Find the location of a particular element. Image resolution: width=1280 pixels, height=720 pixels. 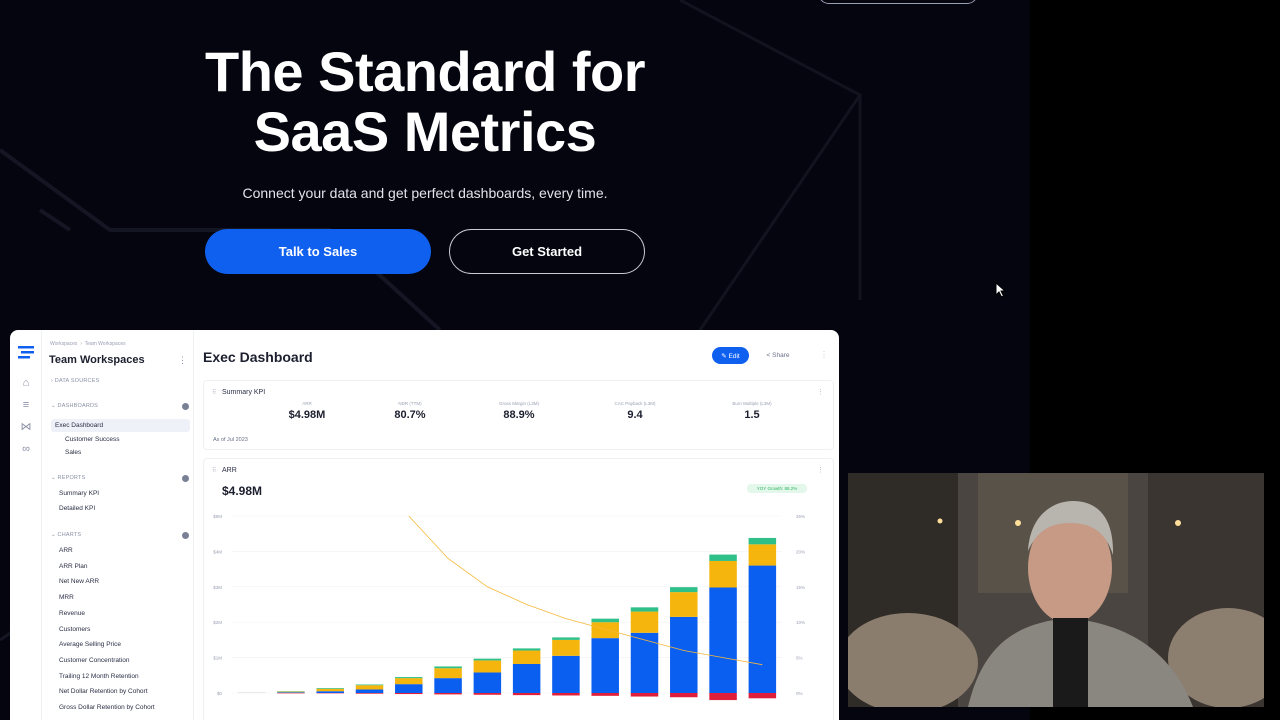

sidebar-item-customer-success: Customer Success is located at coordinates (92, 439).